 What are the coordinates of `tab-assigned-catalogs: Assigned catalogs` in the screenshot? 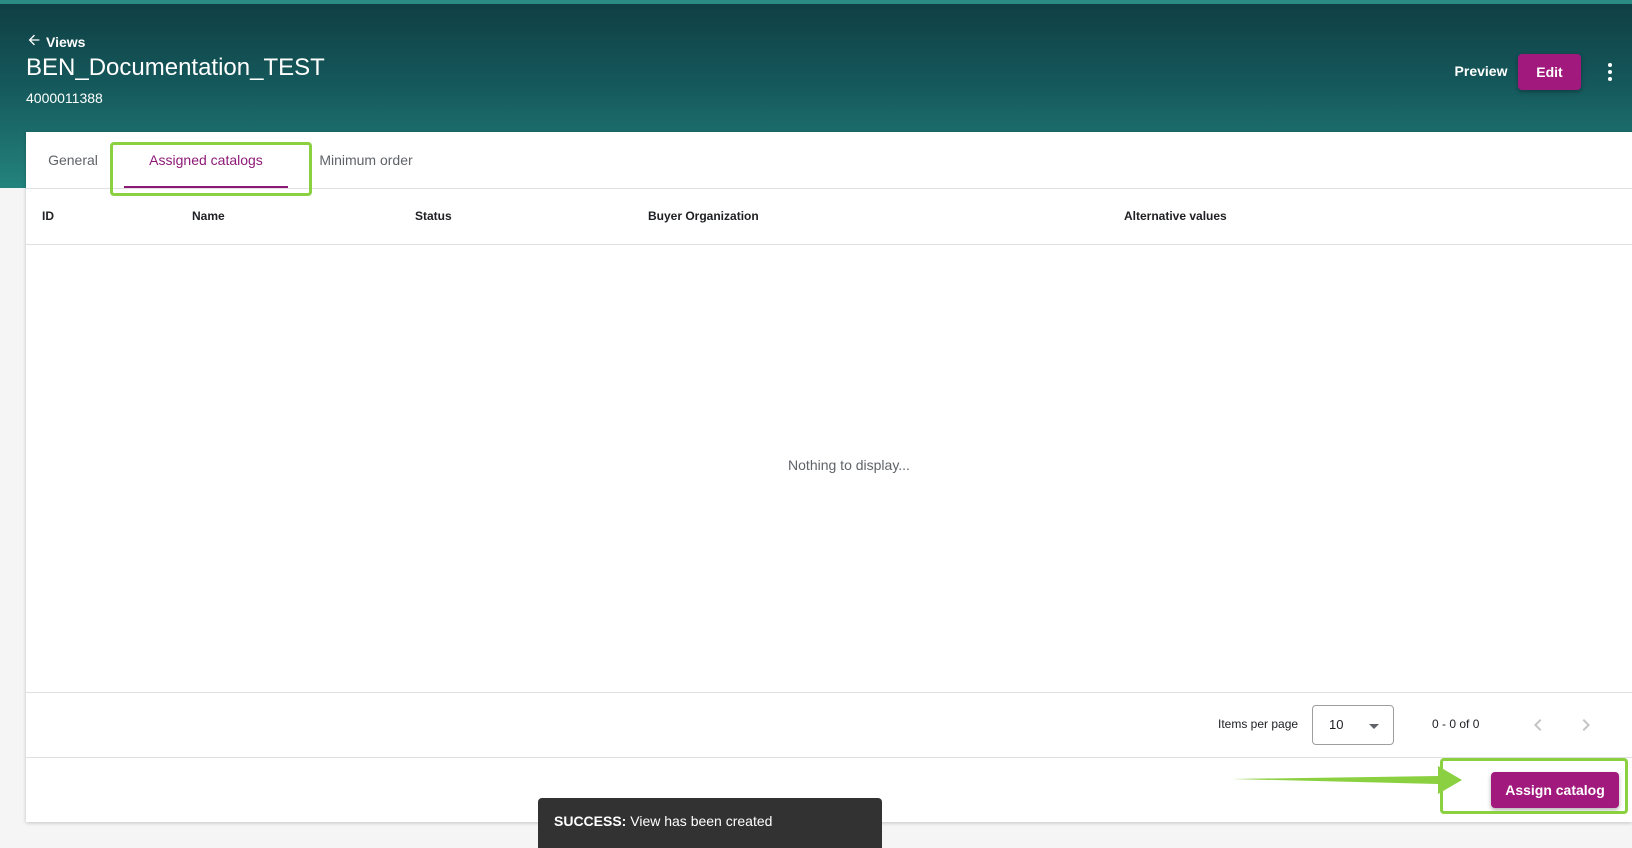 It's located at (206, 160).